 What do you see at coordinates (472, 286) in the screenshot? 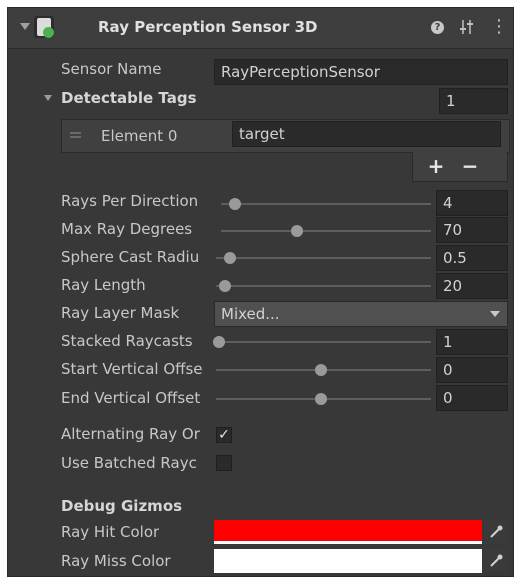
I see `ray-length-field: 20` at bounding box center [472, 286].